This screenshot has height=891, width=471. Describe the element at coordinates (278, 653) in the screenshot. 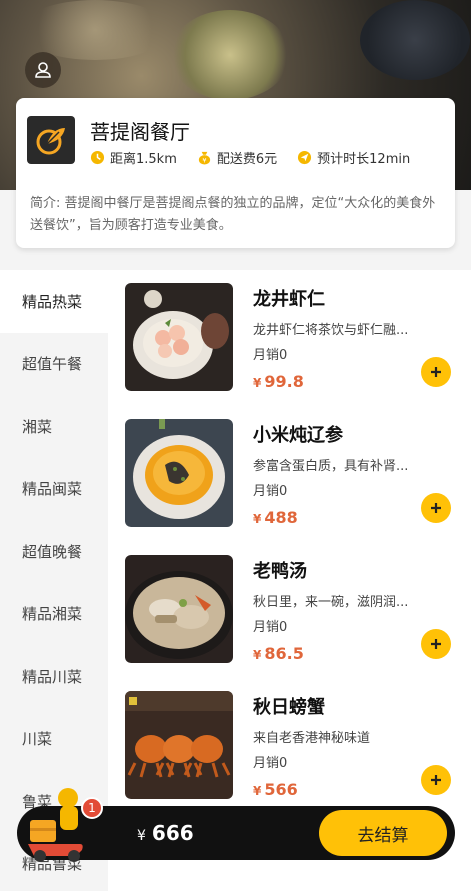

I see `dish-price: ¥86.5` at that location.